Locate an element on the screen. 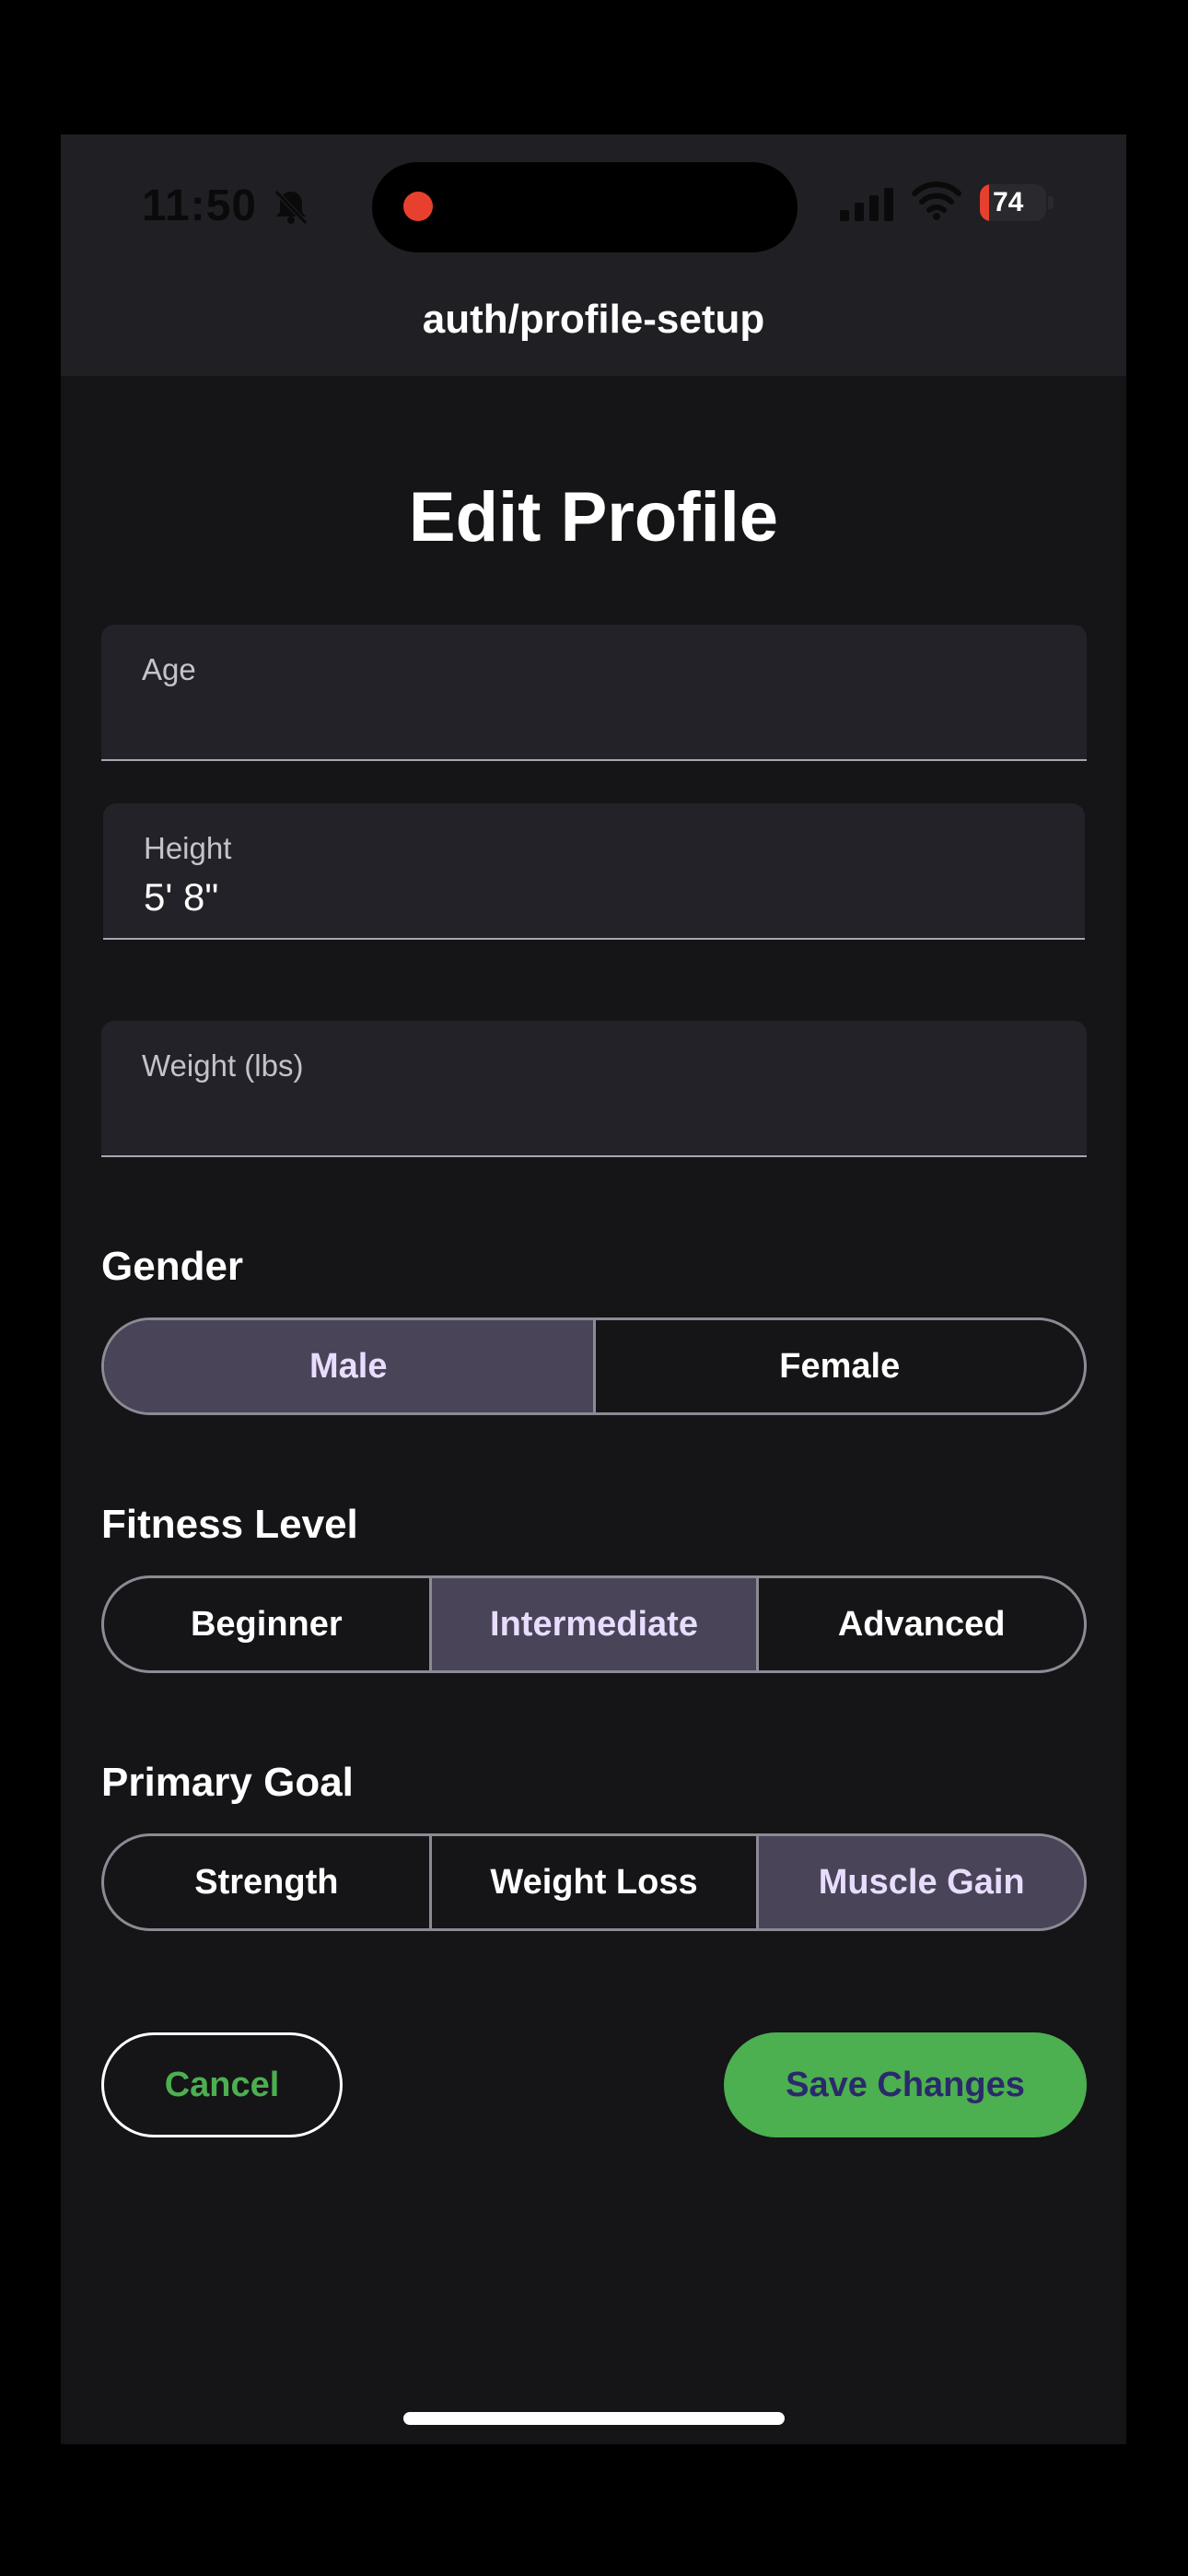 This screenshot has width=1188, height=2576. cellular-signal-icon is located at coordinates (870, 204).